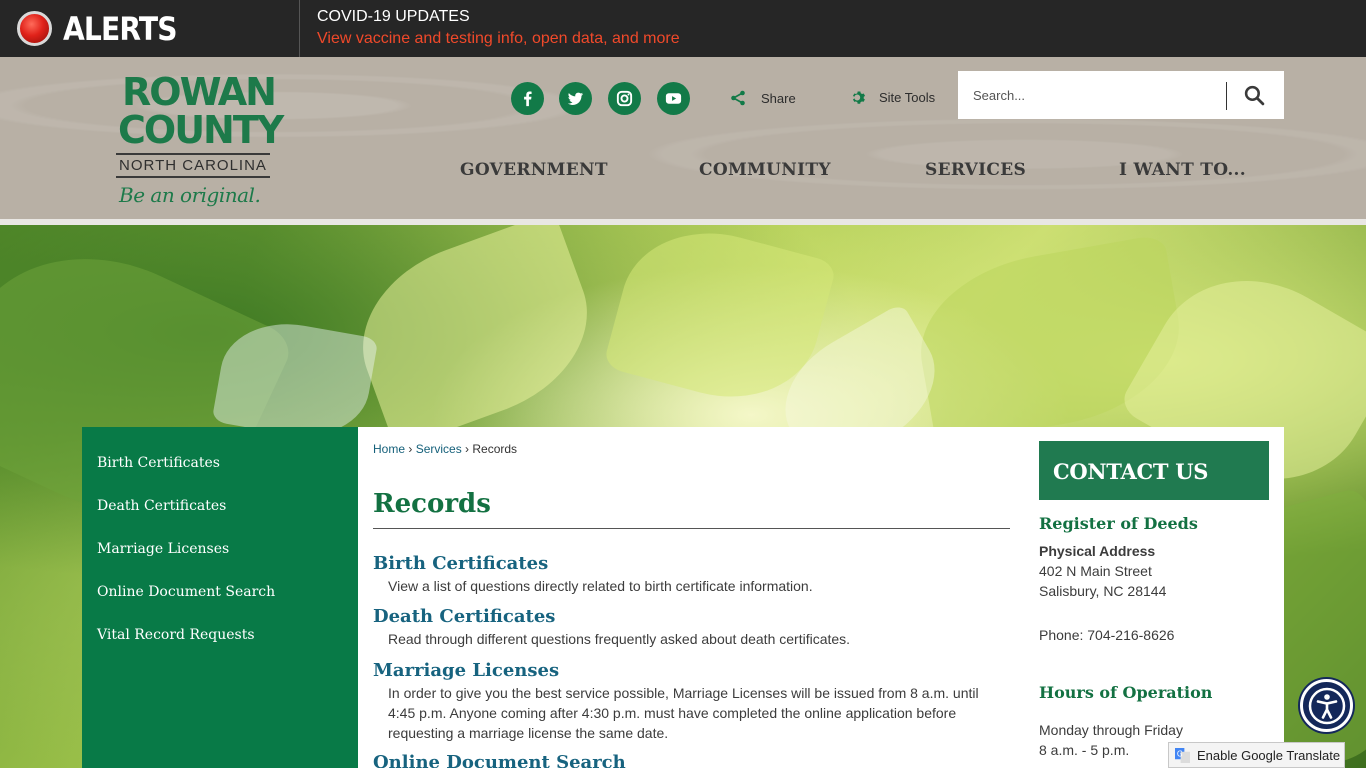 The width and height of the screenshot is (1366, 768). I want to click on breadcrumb-current: Records, so click(495, 449).